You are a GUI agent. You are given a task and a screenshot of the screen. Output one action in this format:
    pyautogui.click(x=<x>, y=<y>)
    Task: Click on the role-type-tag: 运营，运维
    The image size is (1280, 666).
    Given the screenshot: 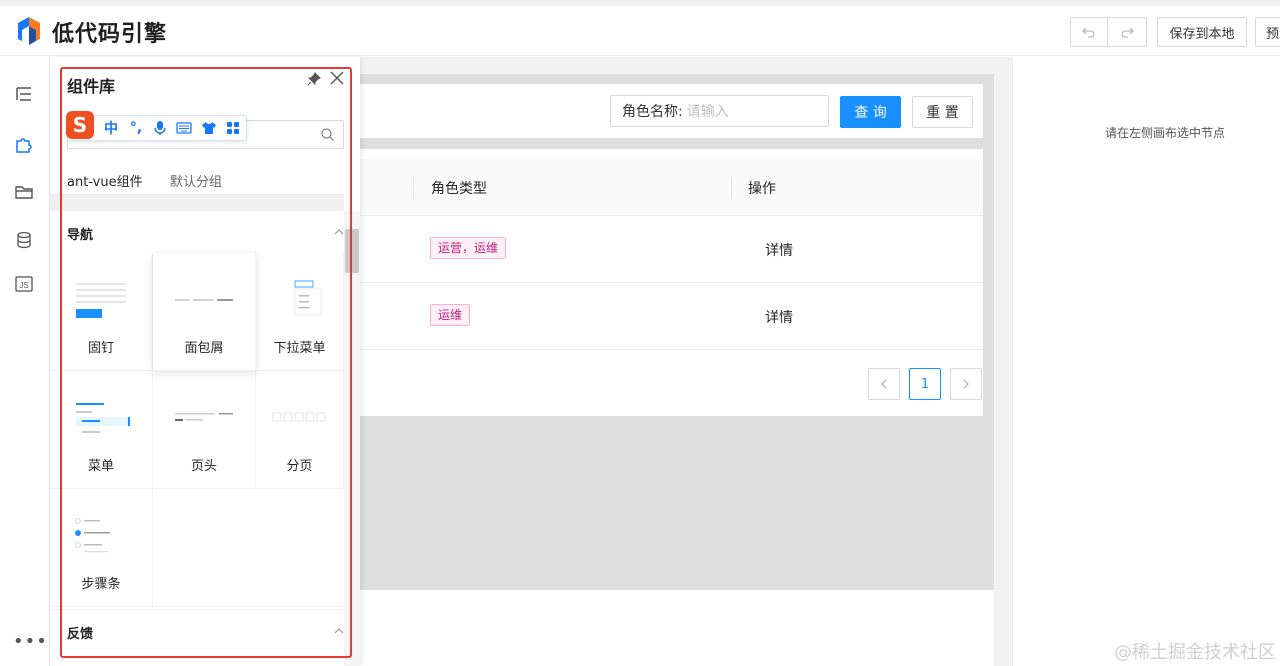 What is the action you would take?
    pyautogui.click(x=468, y=248)
    